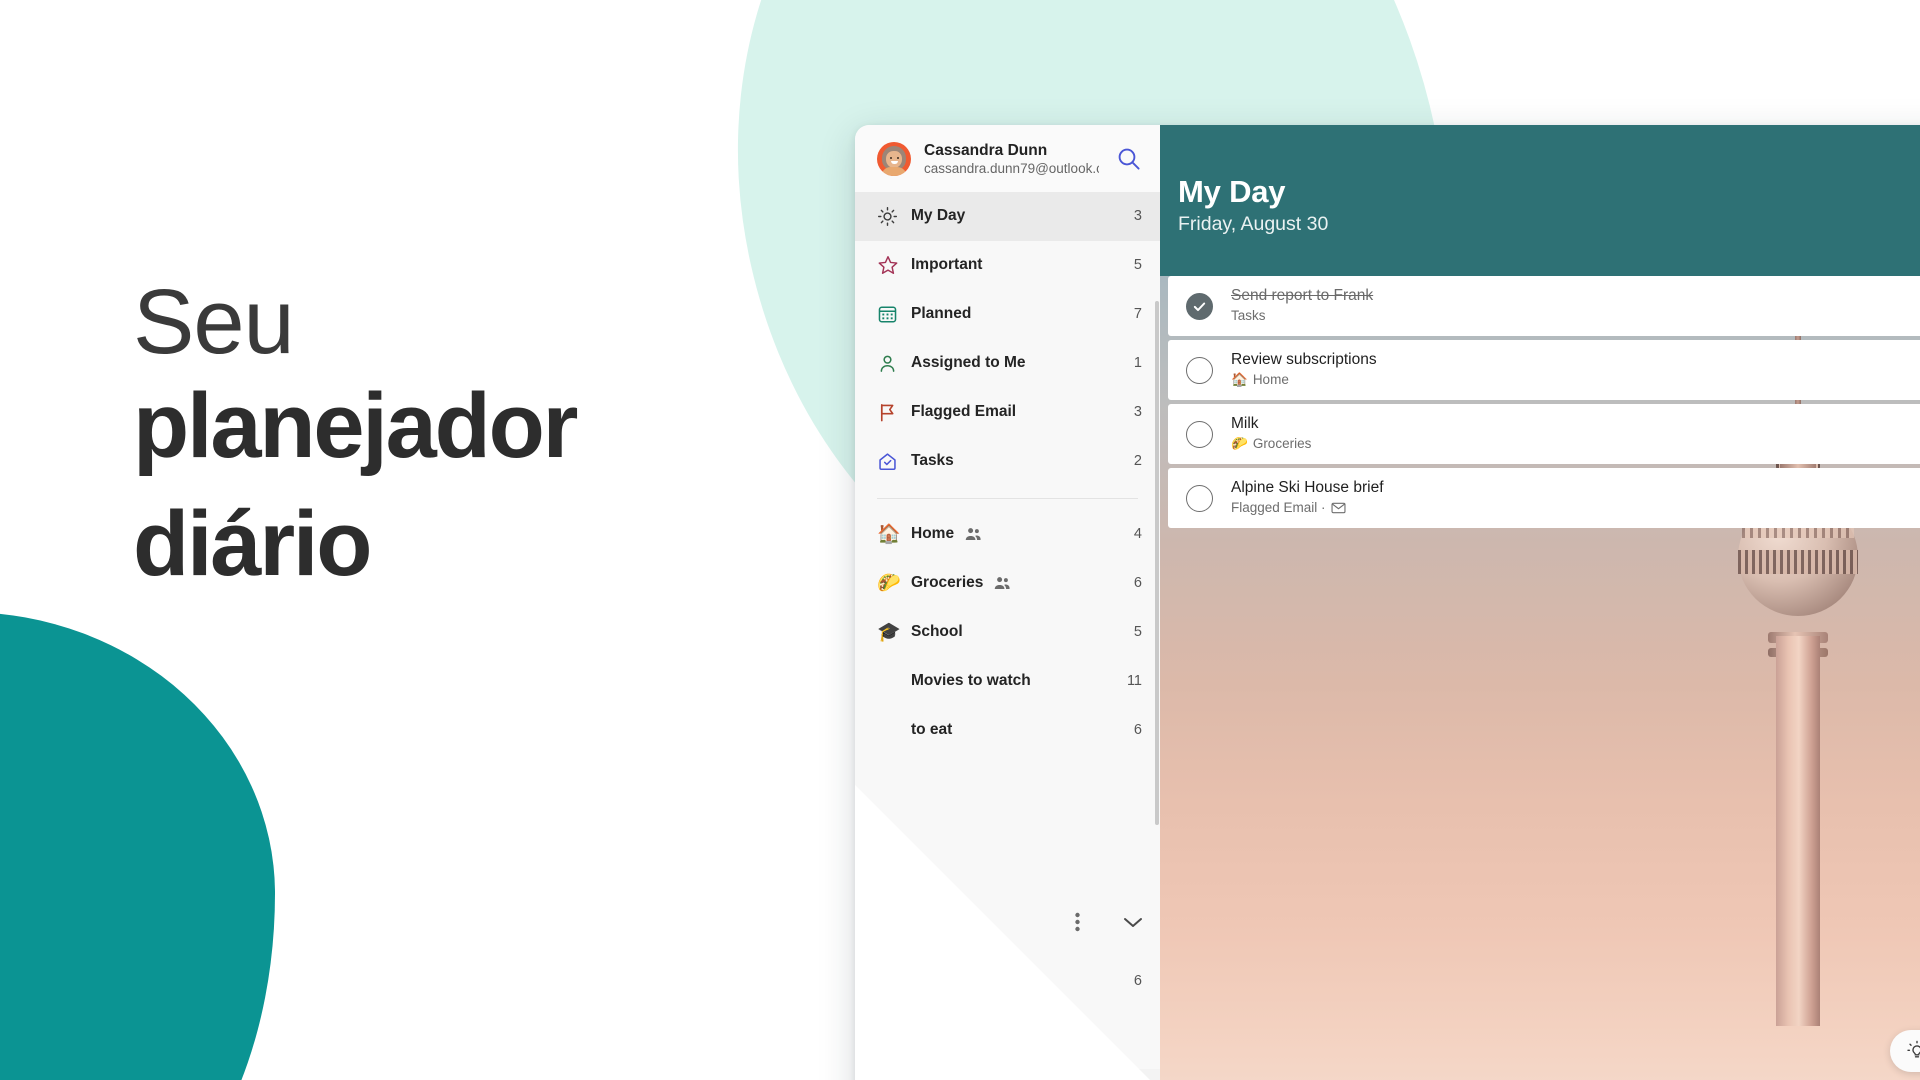 This screenshot has width=1920, height=1080. I want to click on sidebar-item-label: Assigned to Me, so click(968, 363).